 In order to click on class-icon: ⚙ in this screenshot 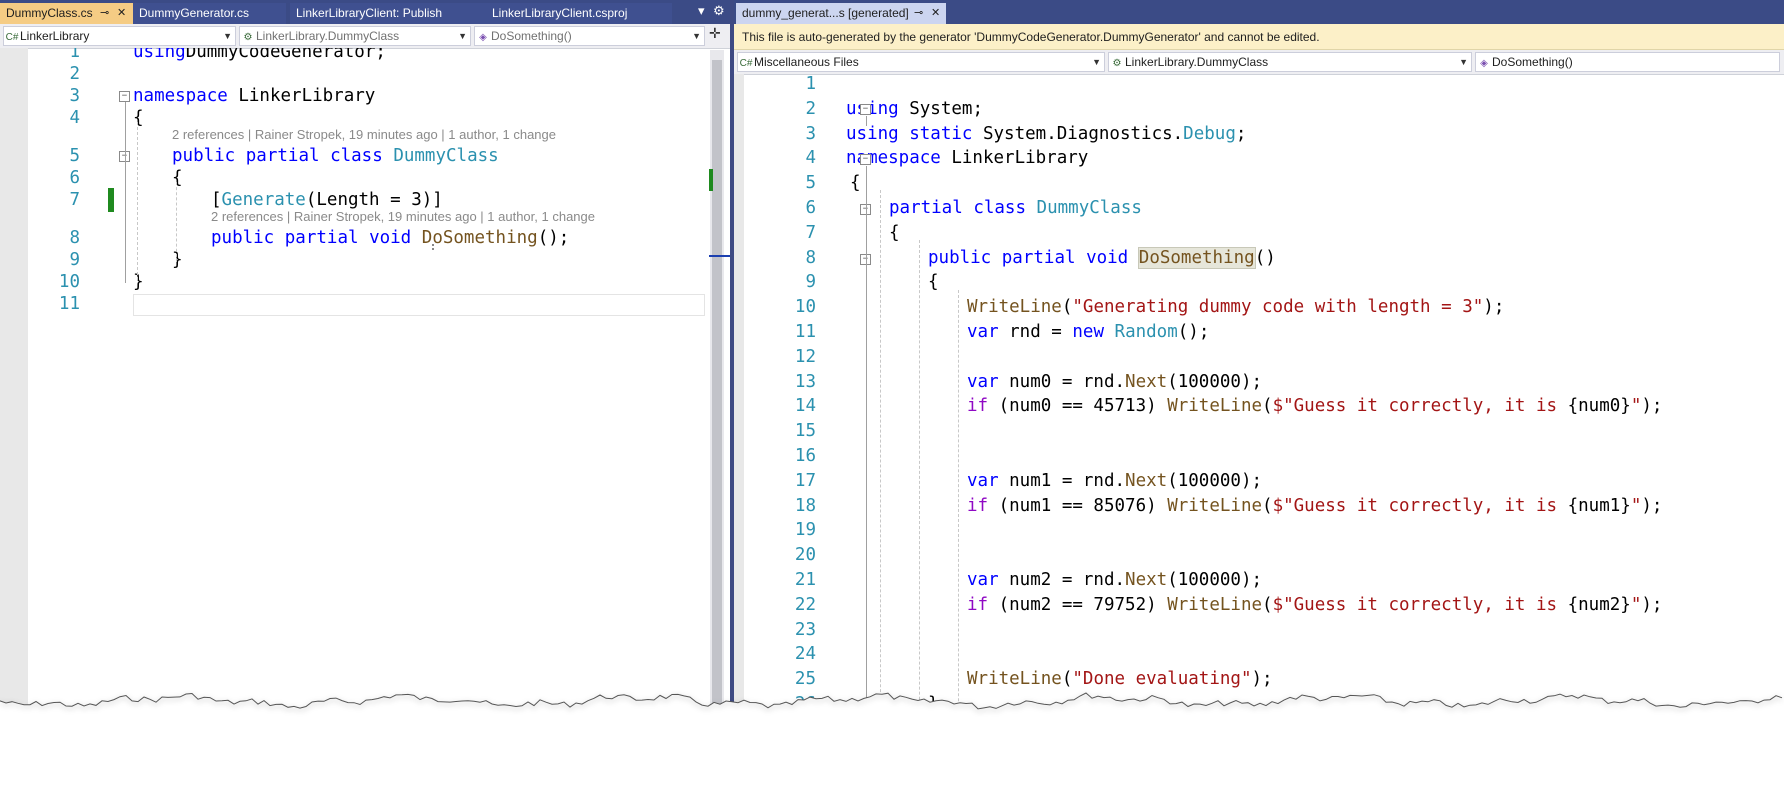, I will do `click(1117, 63)`.